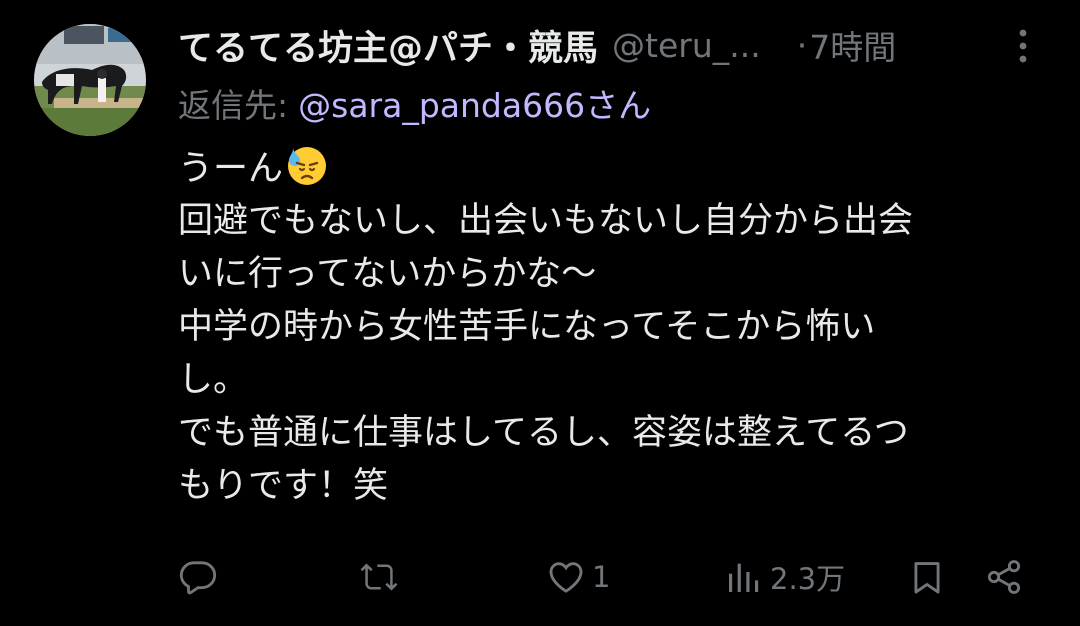  Describe the element at coordinates (601, 577) in the screenshot. I see `like-count: 1` at that location.